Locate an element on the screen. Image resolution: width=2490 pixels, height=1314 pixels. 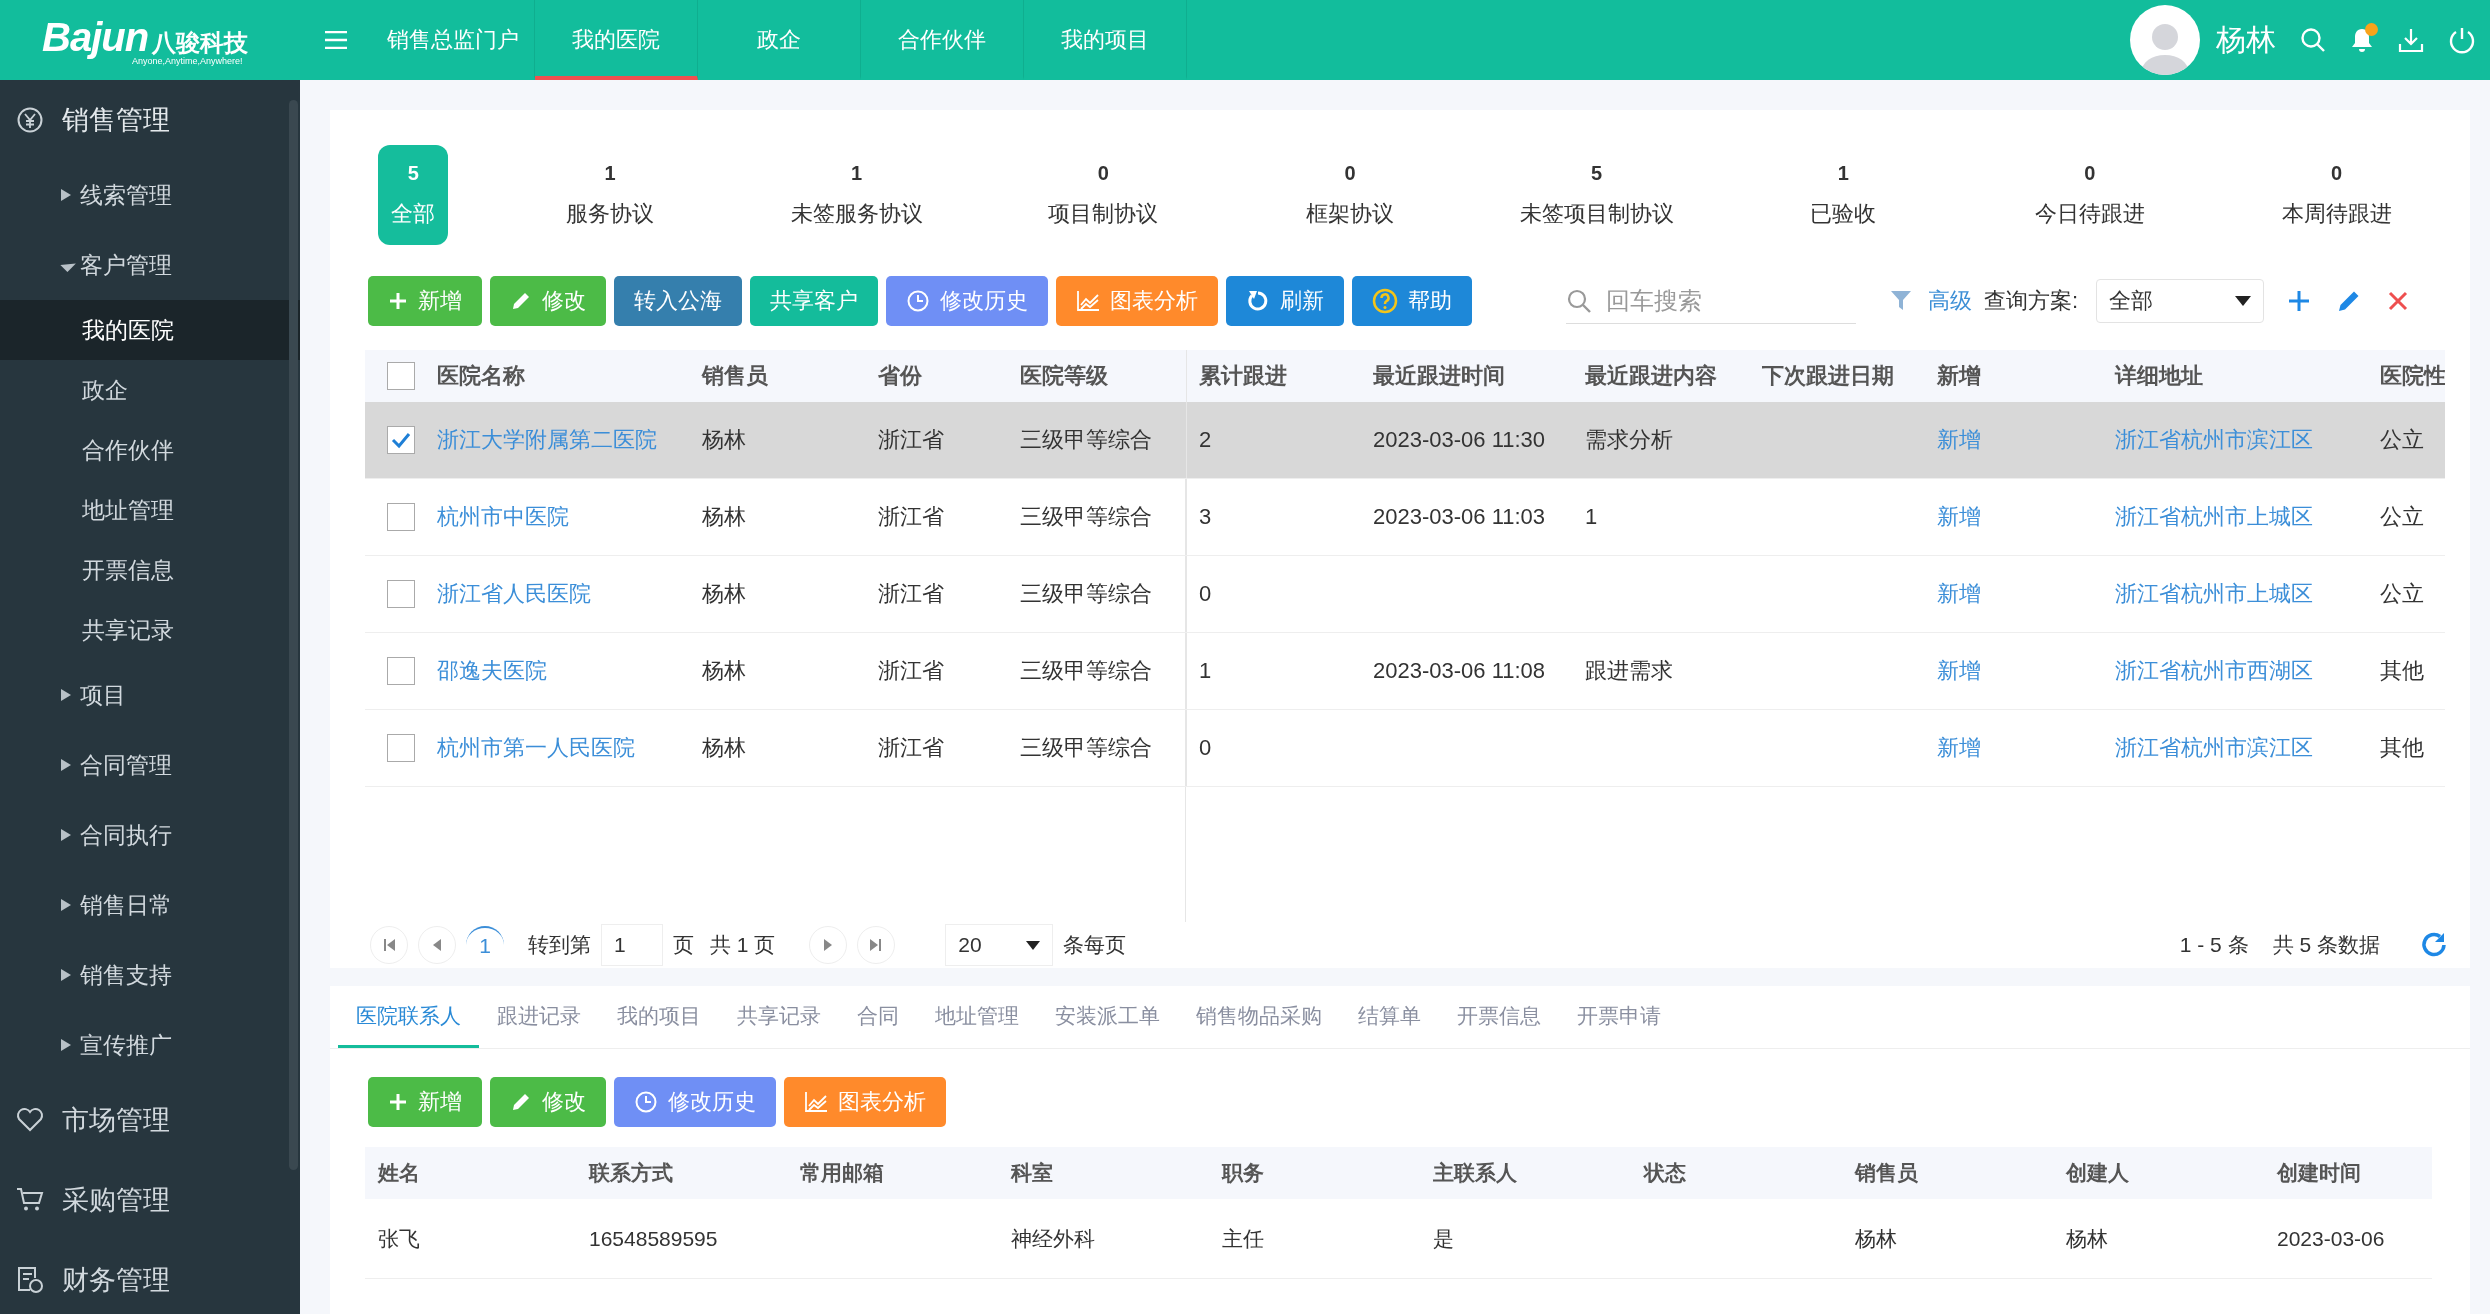
table-cell: 2023-03-06 11:03 is located at coordinates (1459, 516).